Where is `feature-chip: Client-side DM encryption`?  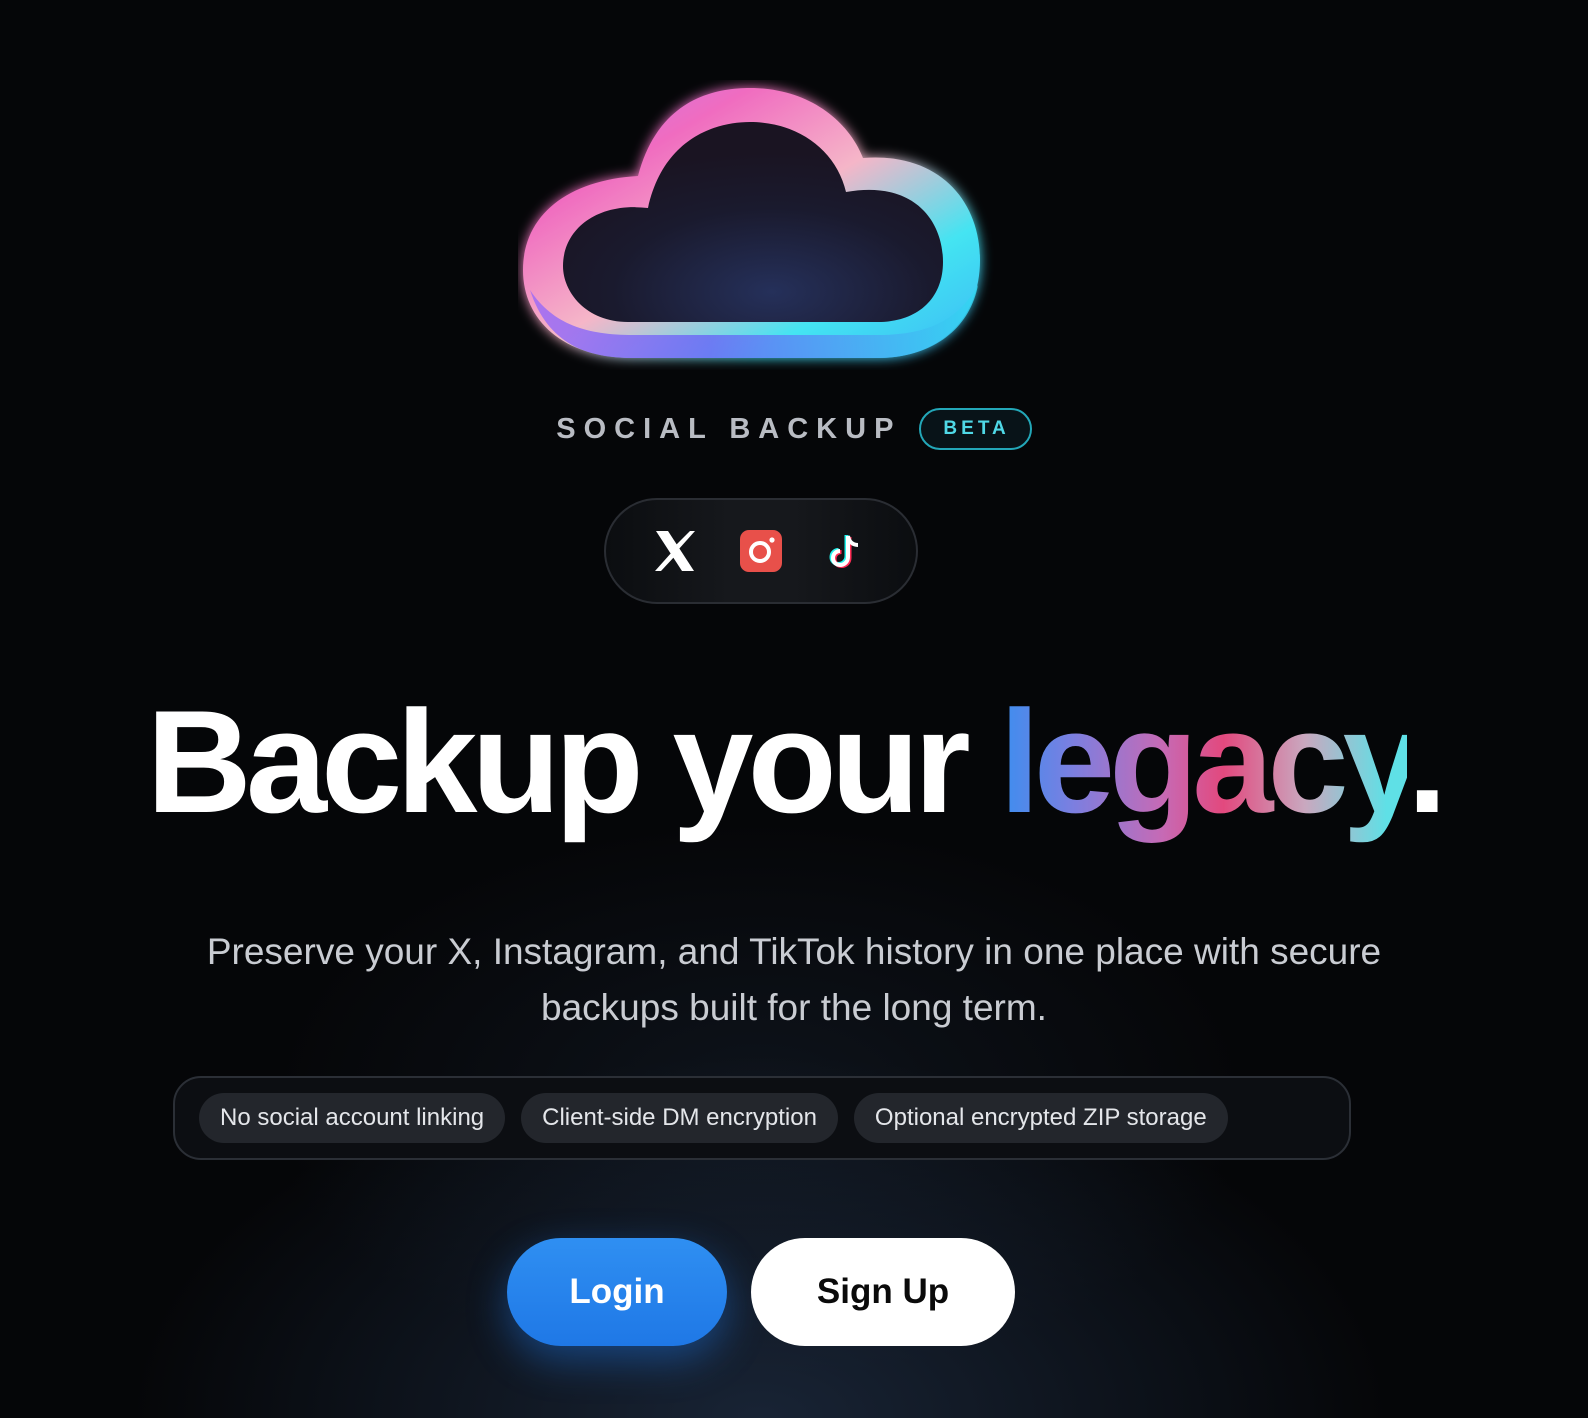
feature-chip: Client-side DM encryption is located at coordinates (679, 1118).